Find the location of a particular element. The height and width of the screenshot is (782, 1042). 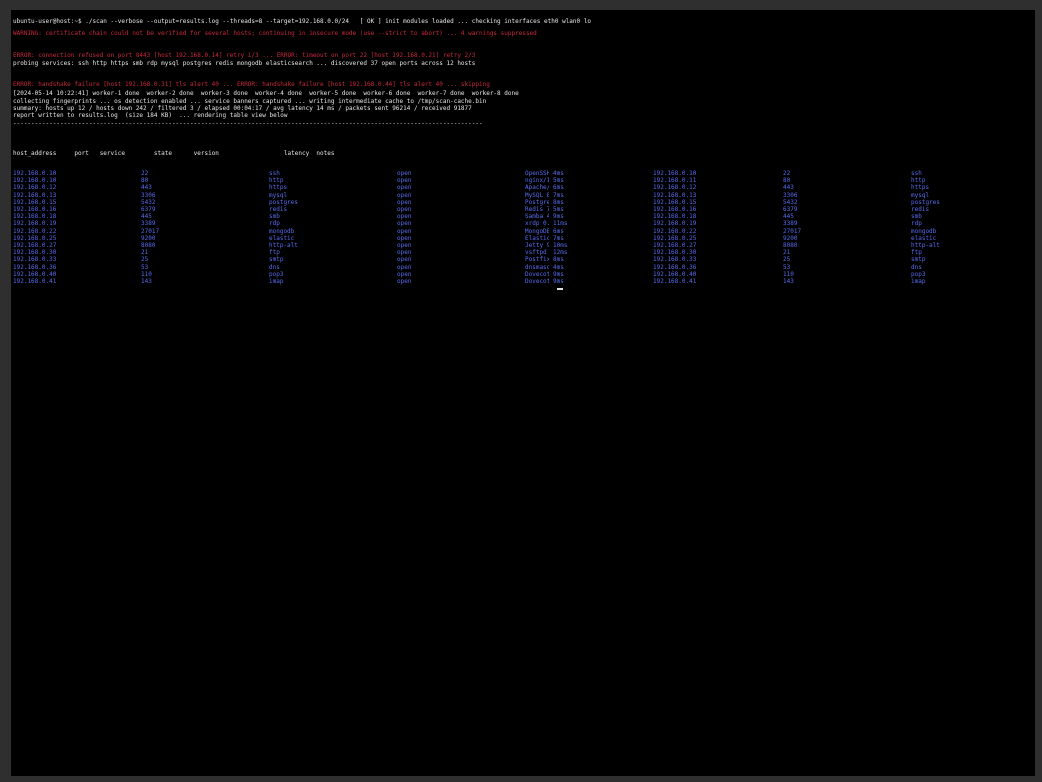

table-cell: 53 is located at coordinates (145, 267).